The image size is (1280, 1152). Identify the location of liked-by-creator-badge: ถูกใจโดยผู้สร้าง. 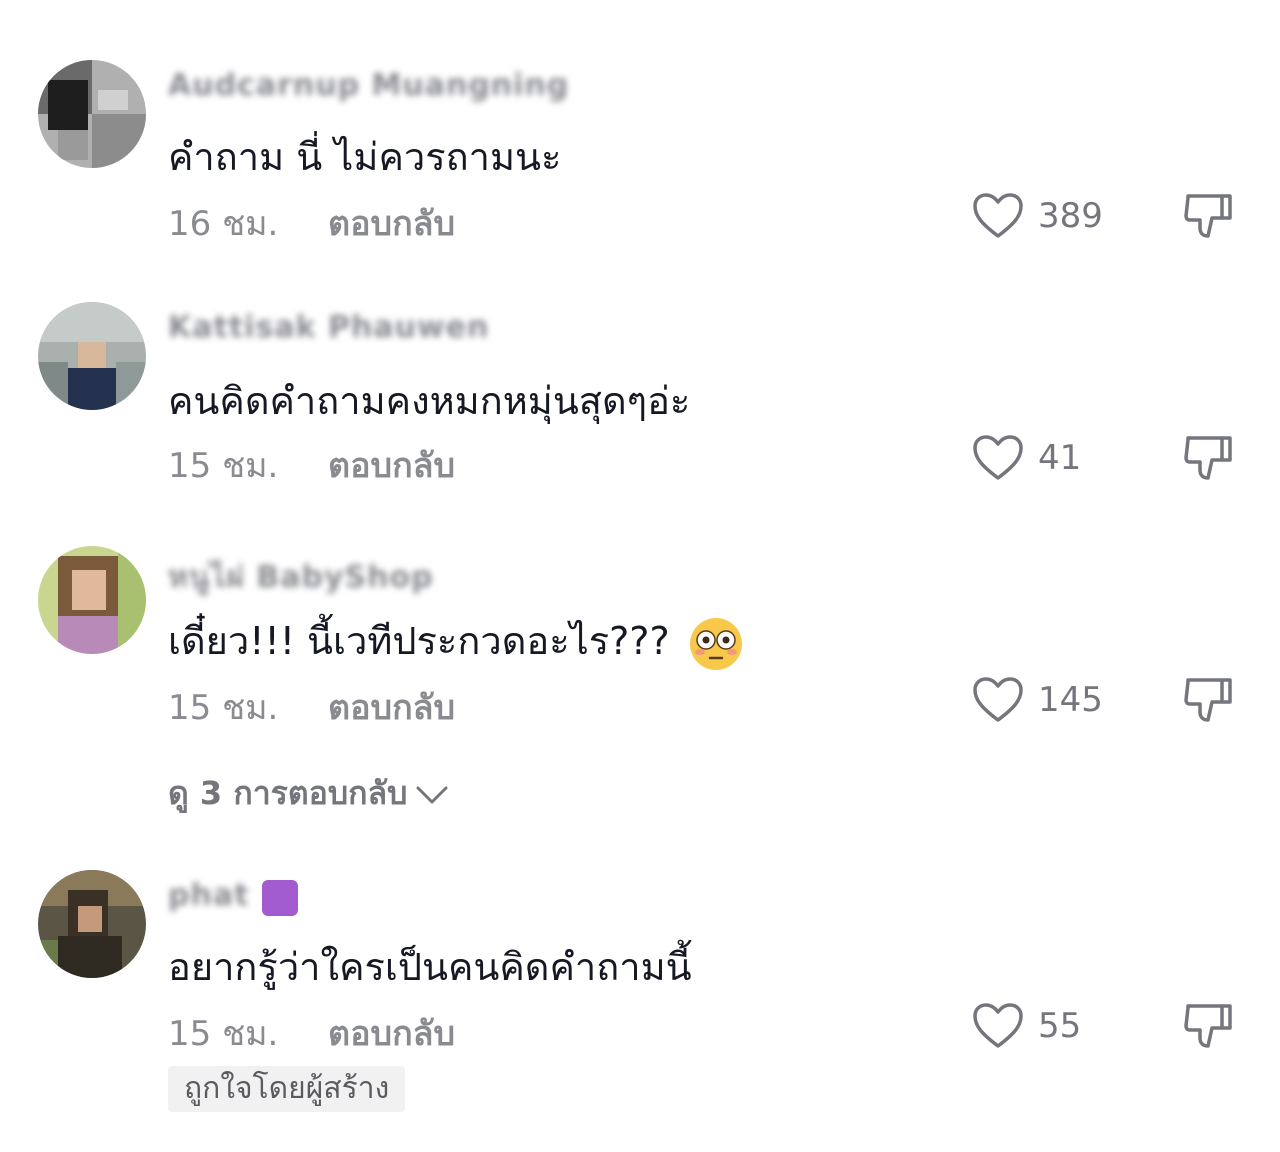
(287, 1089).